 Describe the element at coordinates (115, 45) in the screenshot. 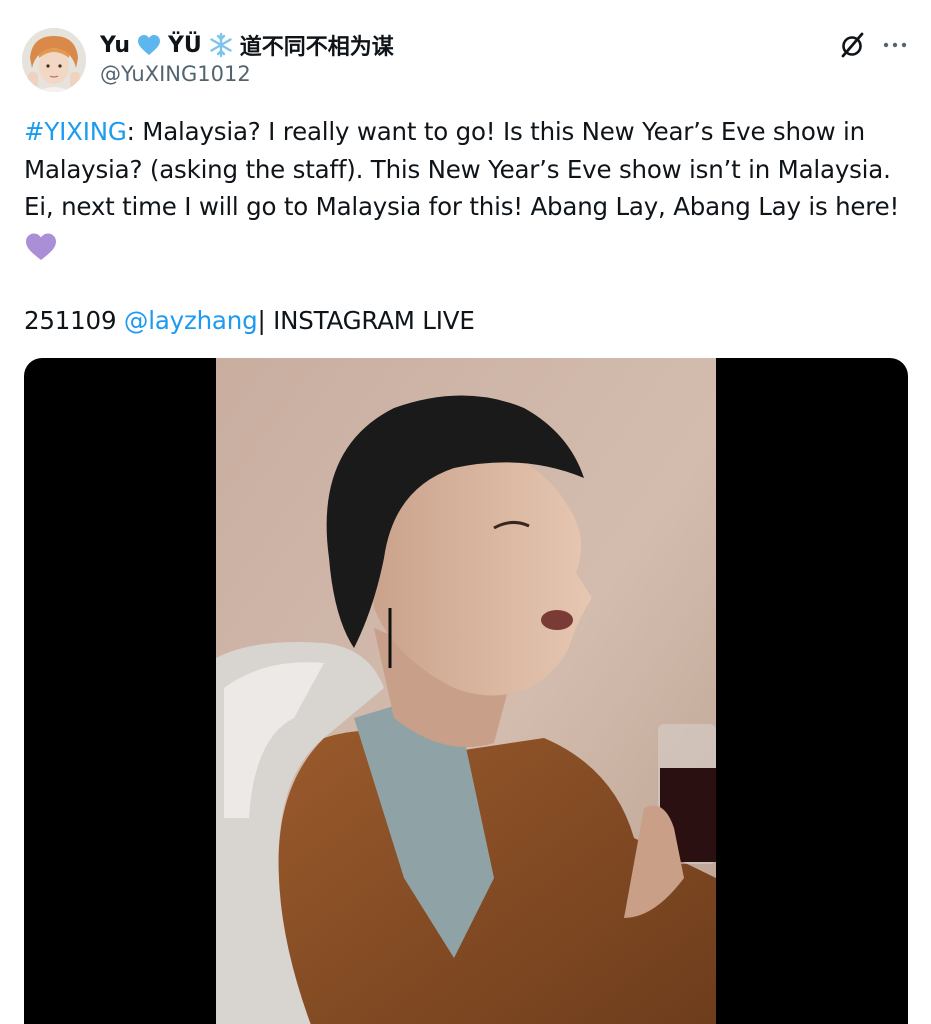

I see `author-name-prefix: Yu` at that location.